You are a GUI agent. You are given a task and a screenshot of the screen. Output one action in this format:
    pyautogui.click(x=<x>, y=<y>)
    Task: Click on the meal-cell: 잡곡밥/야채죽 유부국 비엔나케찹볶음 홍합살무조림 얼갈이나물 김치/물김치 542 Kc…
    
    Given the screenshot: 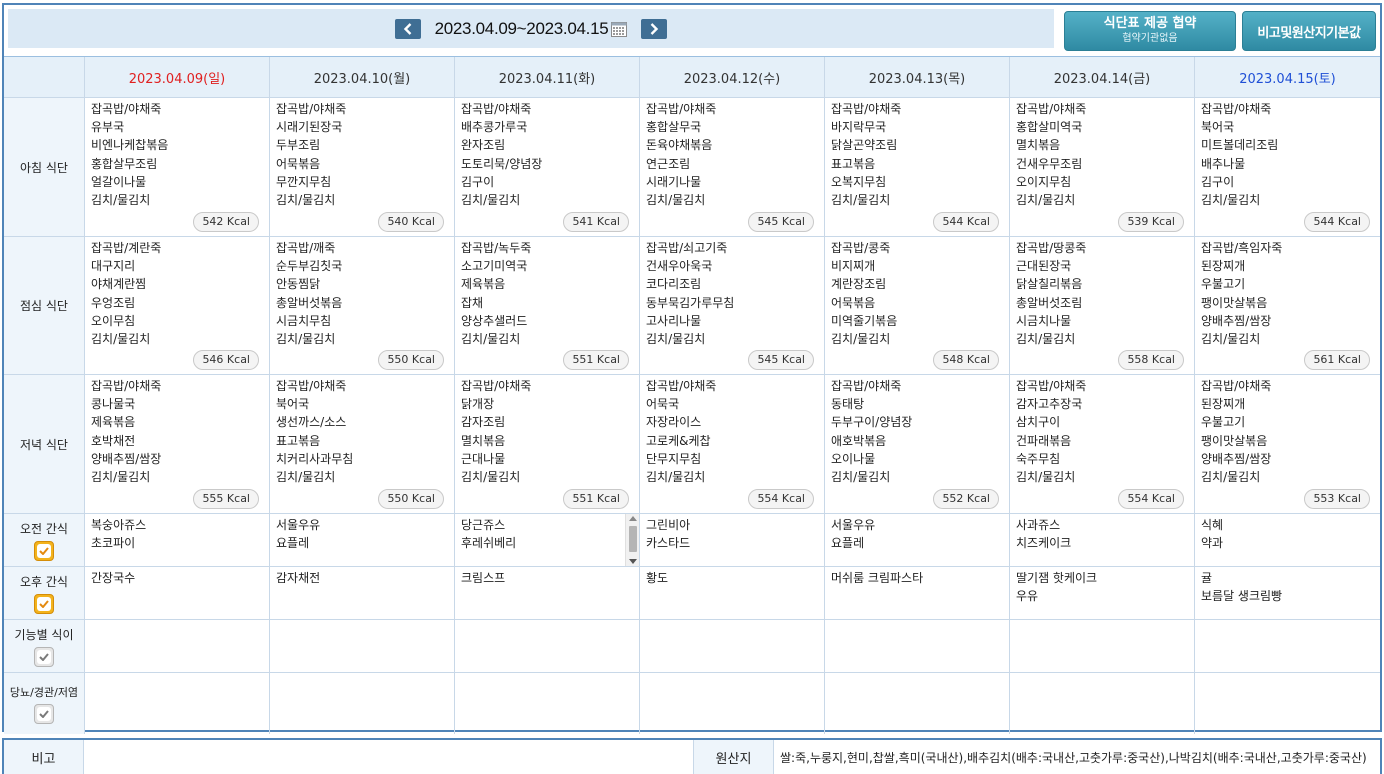 What is the action you would take?
    pyautogui.click(x=176, y=167)
    